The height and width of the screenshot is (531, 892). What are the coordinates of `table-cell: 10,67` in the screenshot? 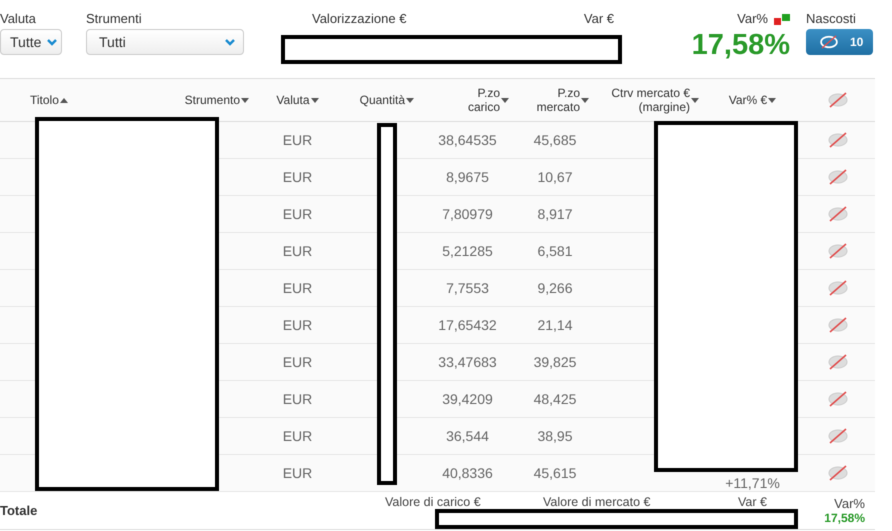 It's located at (555, 177).